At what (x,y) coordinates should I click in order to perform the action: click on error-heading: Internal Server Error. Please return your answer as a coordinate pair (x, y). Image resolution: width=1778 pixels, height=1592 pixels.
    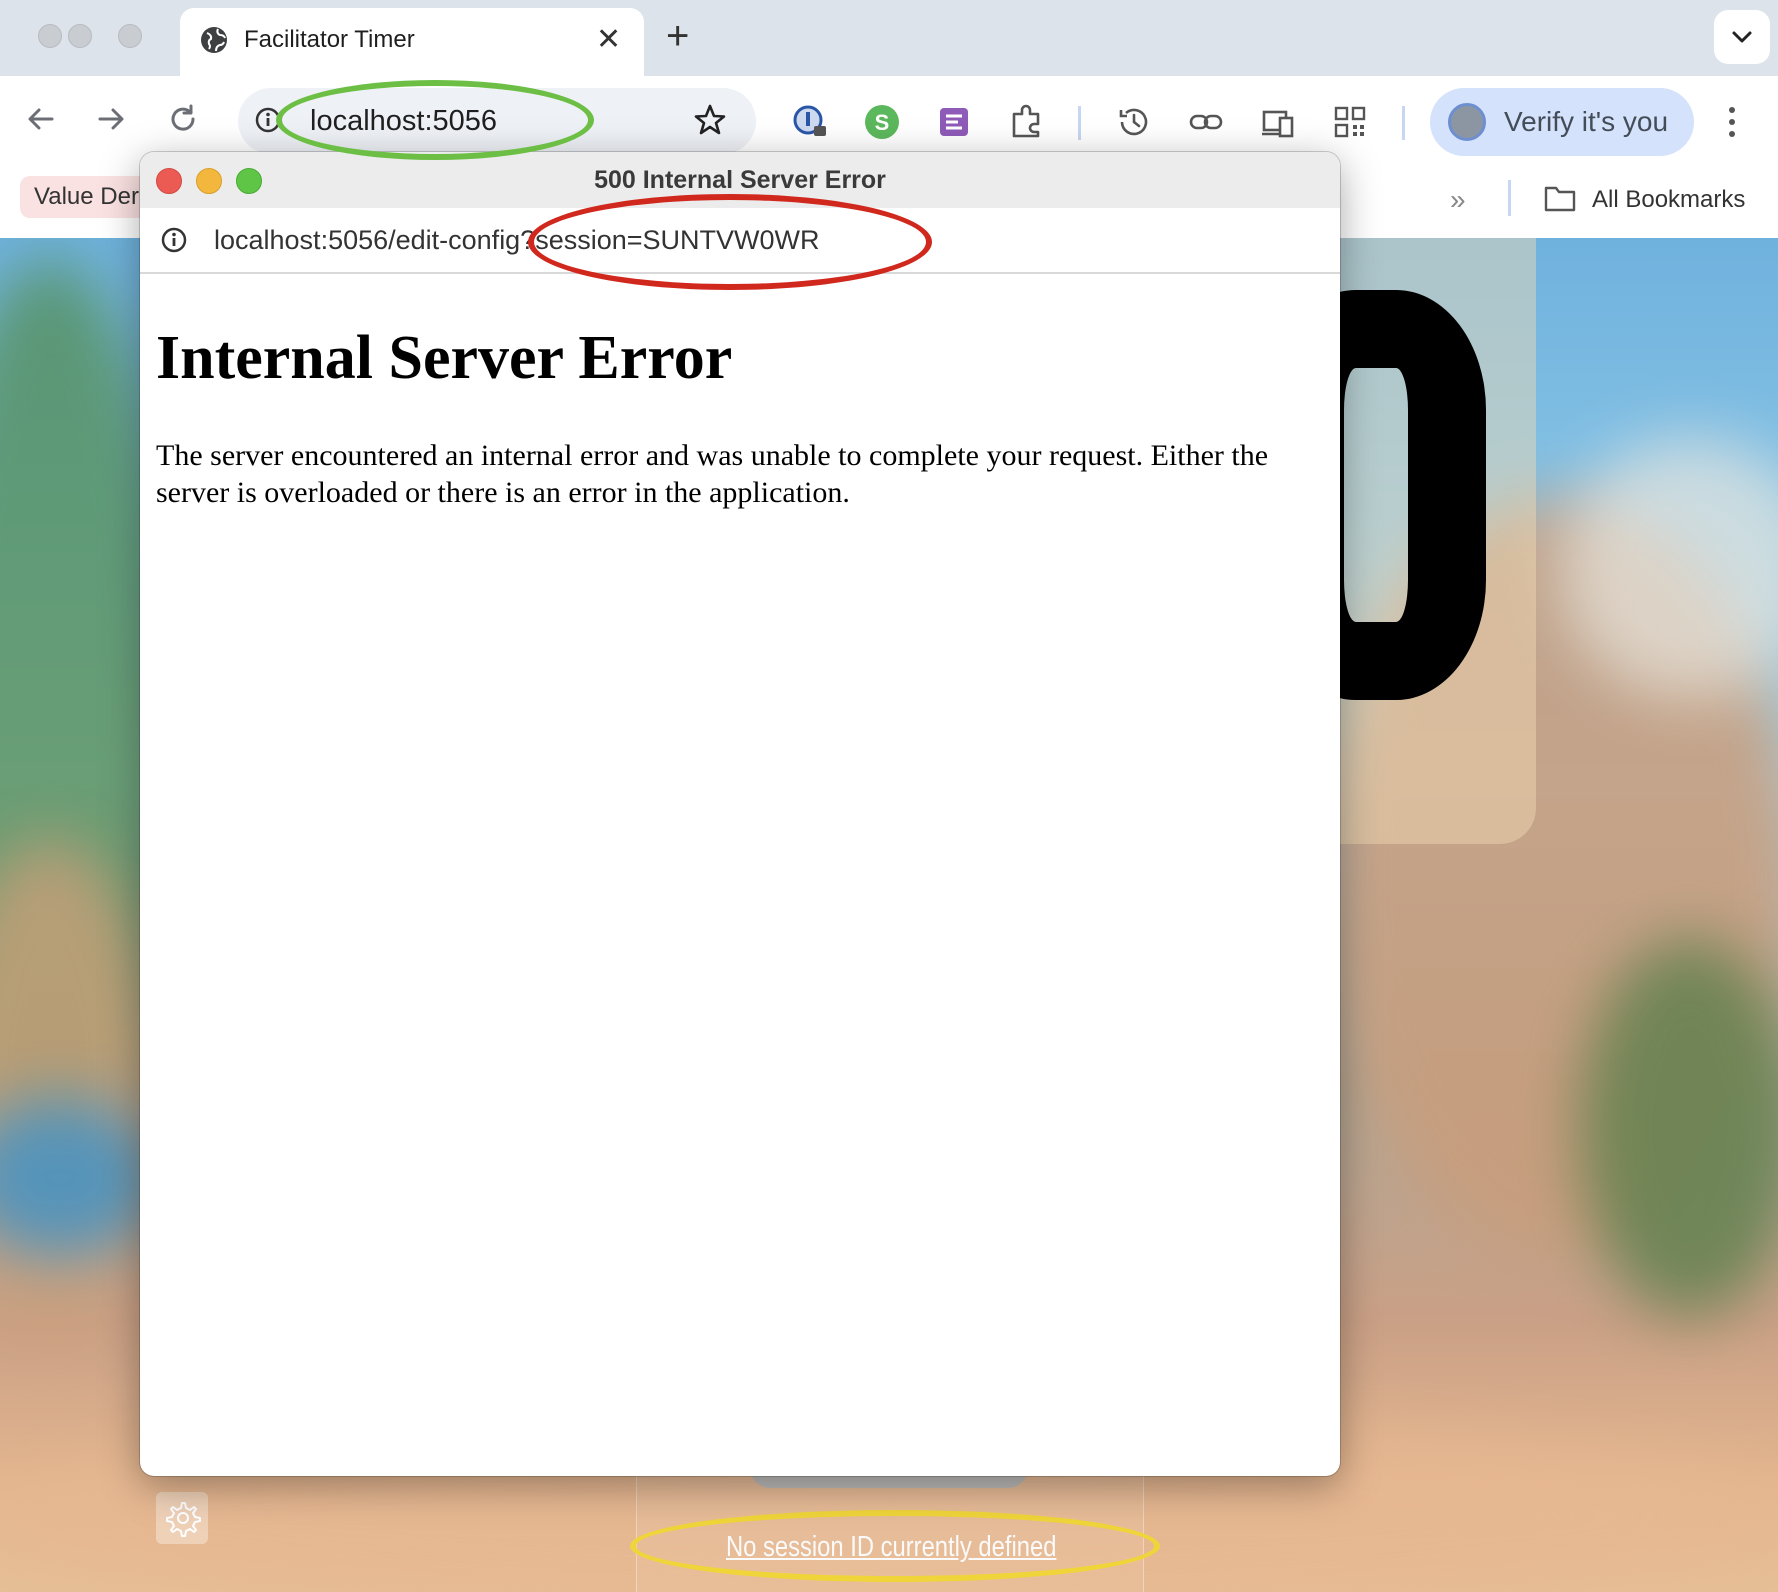
    Looking at the image, I should click on (444, 358).